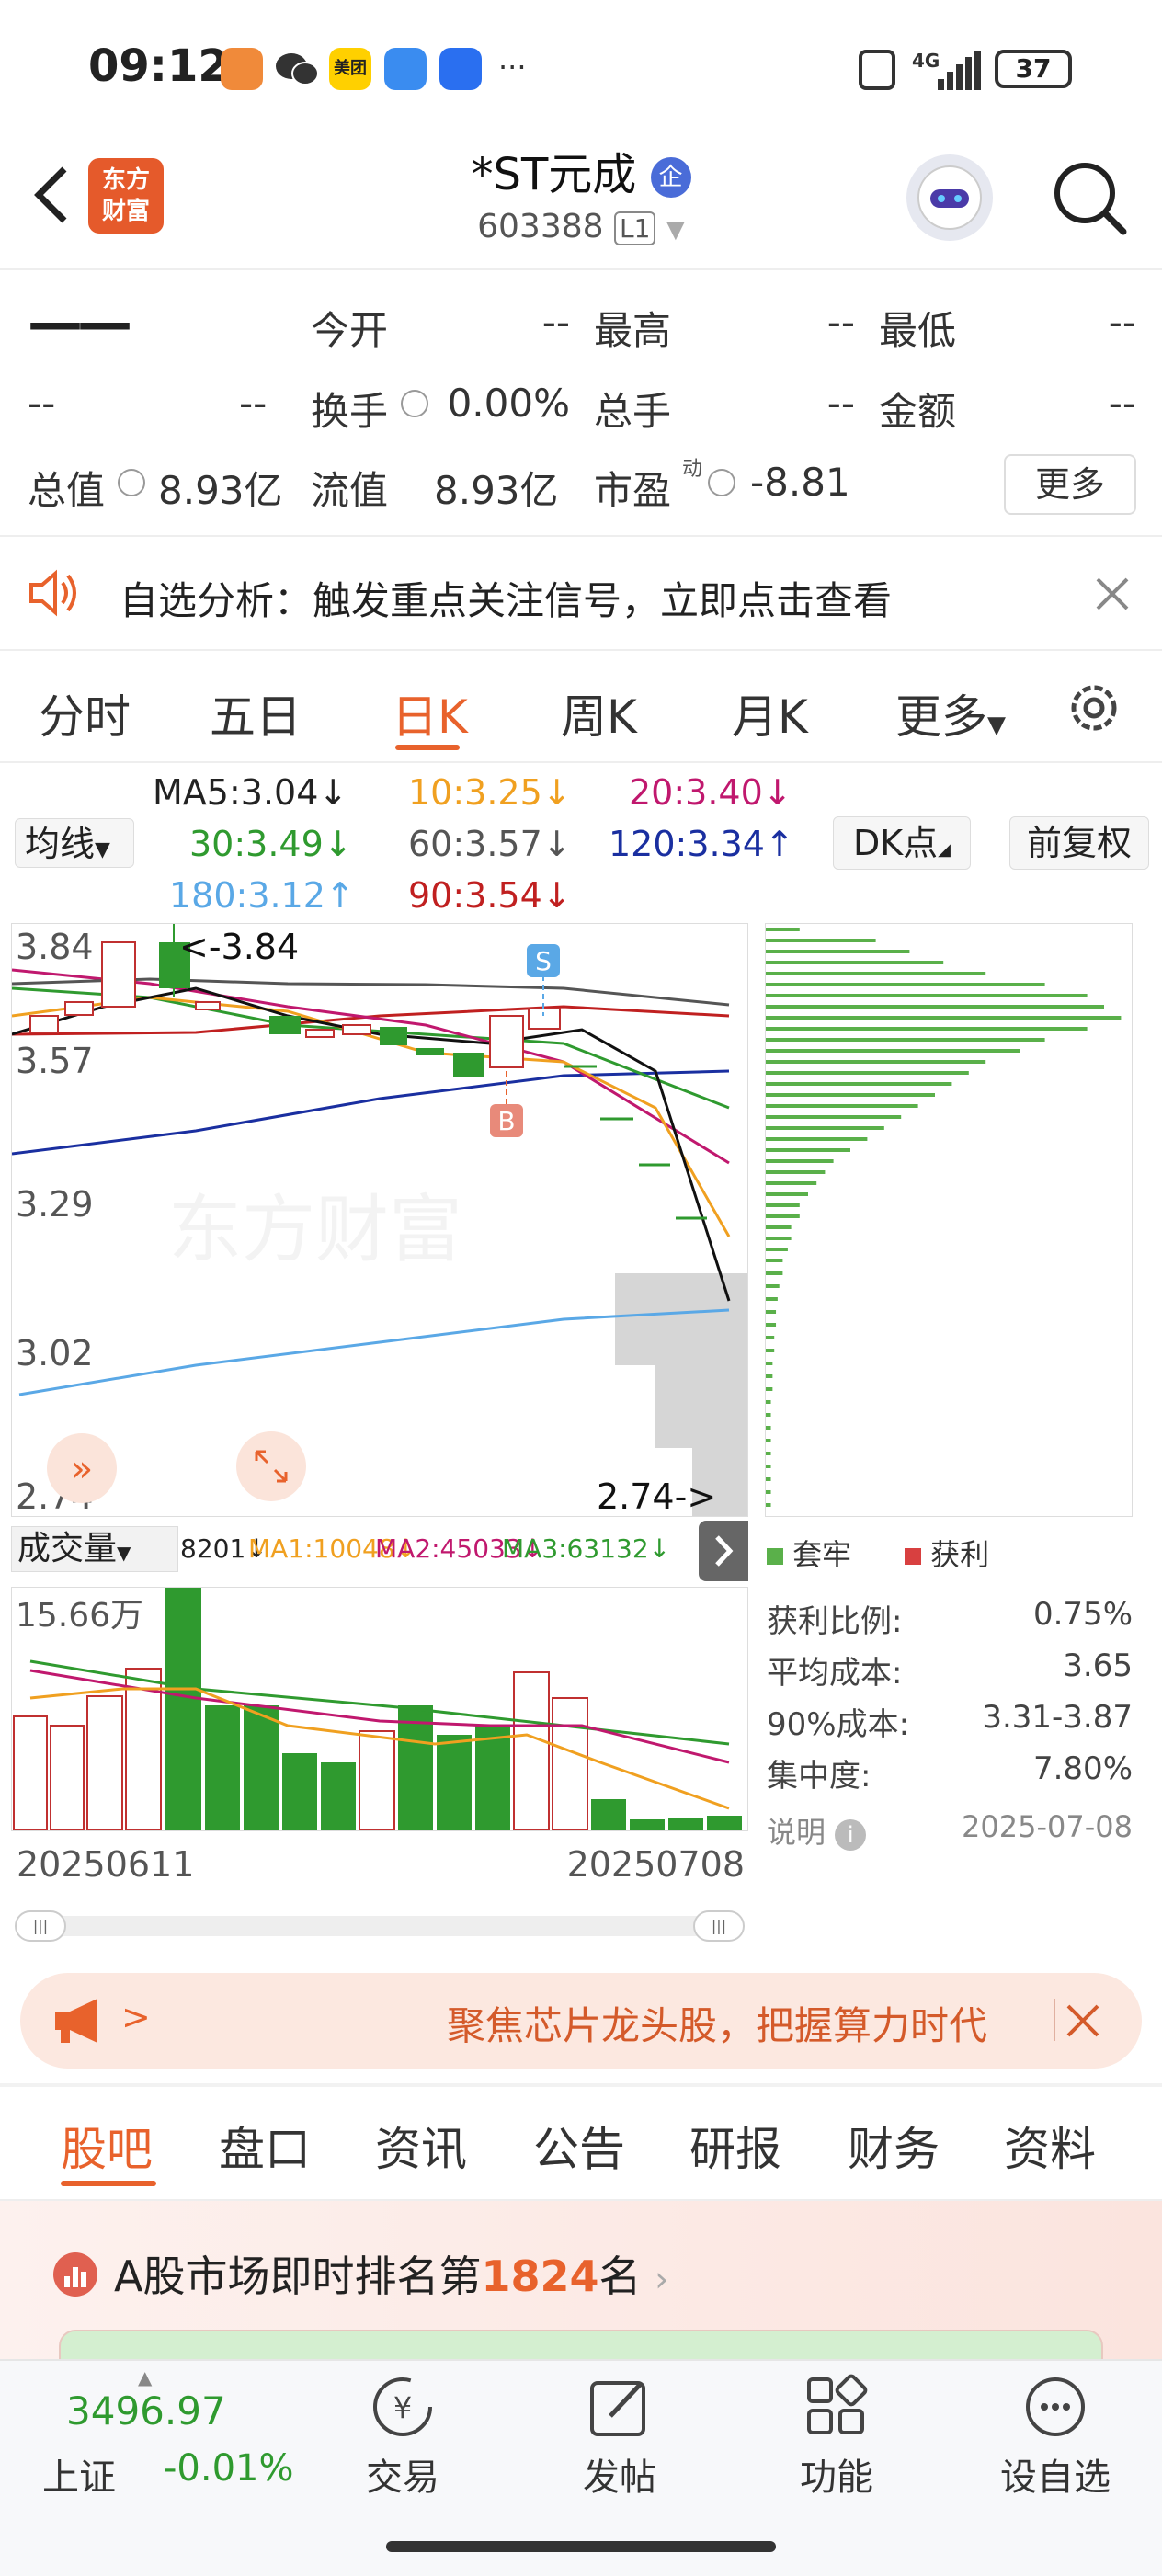  I want to click on nav-functions: 功能, so click(837, 2434).